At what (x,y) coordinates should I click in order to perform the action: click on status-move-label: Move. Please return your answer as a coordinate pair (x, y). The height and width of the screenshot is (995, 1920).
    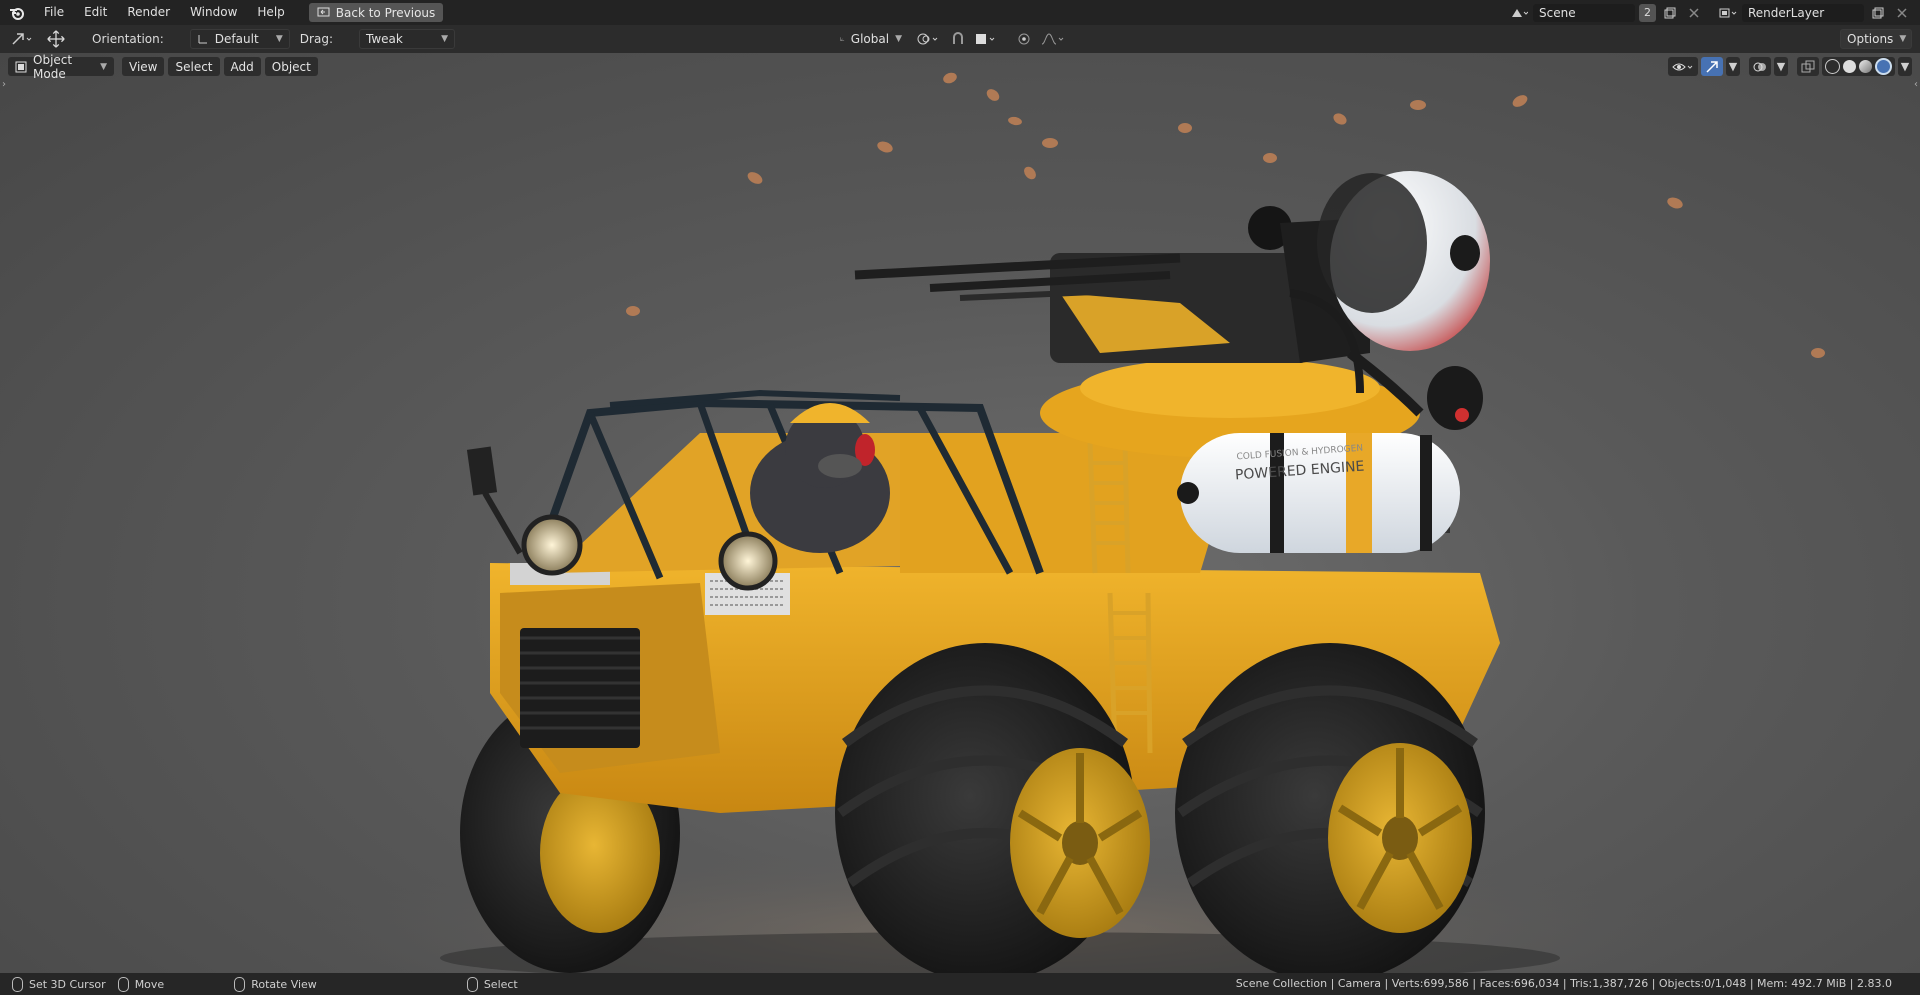
    Looking at the image, I should click on (149, 984).